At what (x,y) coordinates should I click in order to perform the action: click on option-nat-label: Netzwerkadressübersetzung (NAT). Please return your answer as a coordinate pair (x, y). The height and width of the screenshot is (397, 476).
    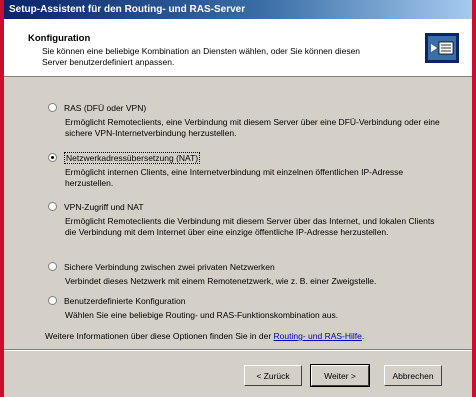
    Looking at the image, I should click on (132, 157).